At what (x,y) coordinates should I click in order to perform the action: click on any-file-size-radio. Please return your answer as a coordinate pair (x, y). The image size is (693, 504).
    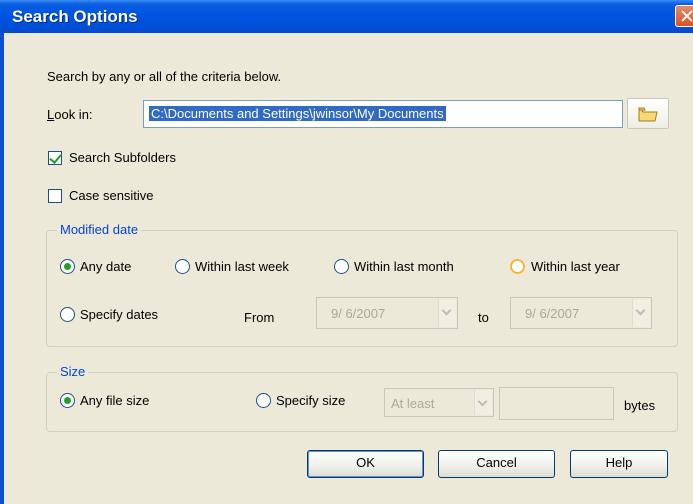
    Looking at the image, I should click on (67, 400).